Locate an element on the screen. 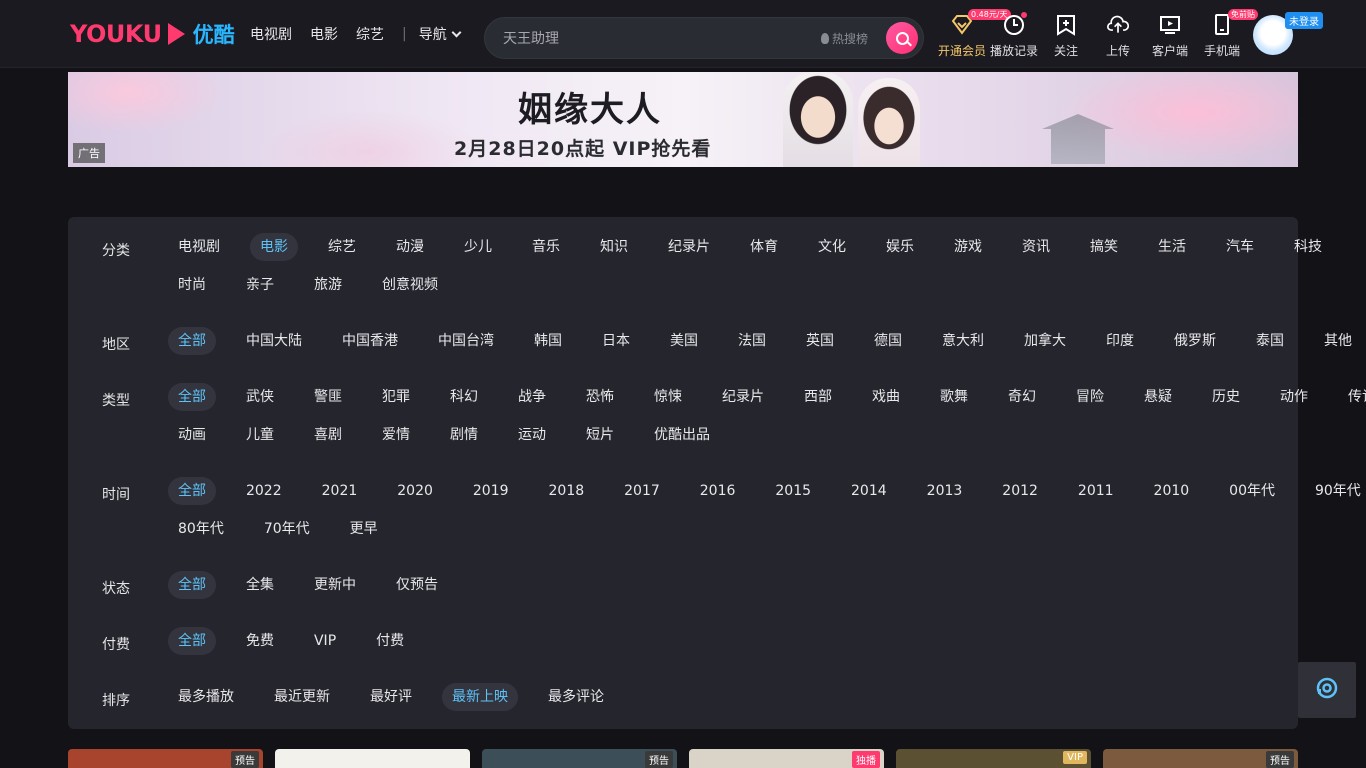 This screenshot has width=1366, height=768. filter-option: 体育 is located at coordinates (764, 247).